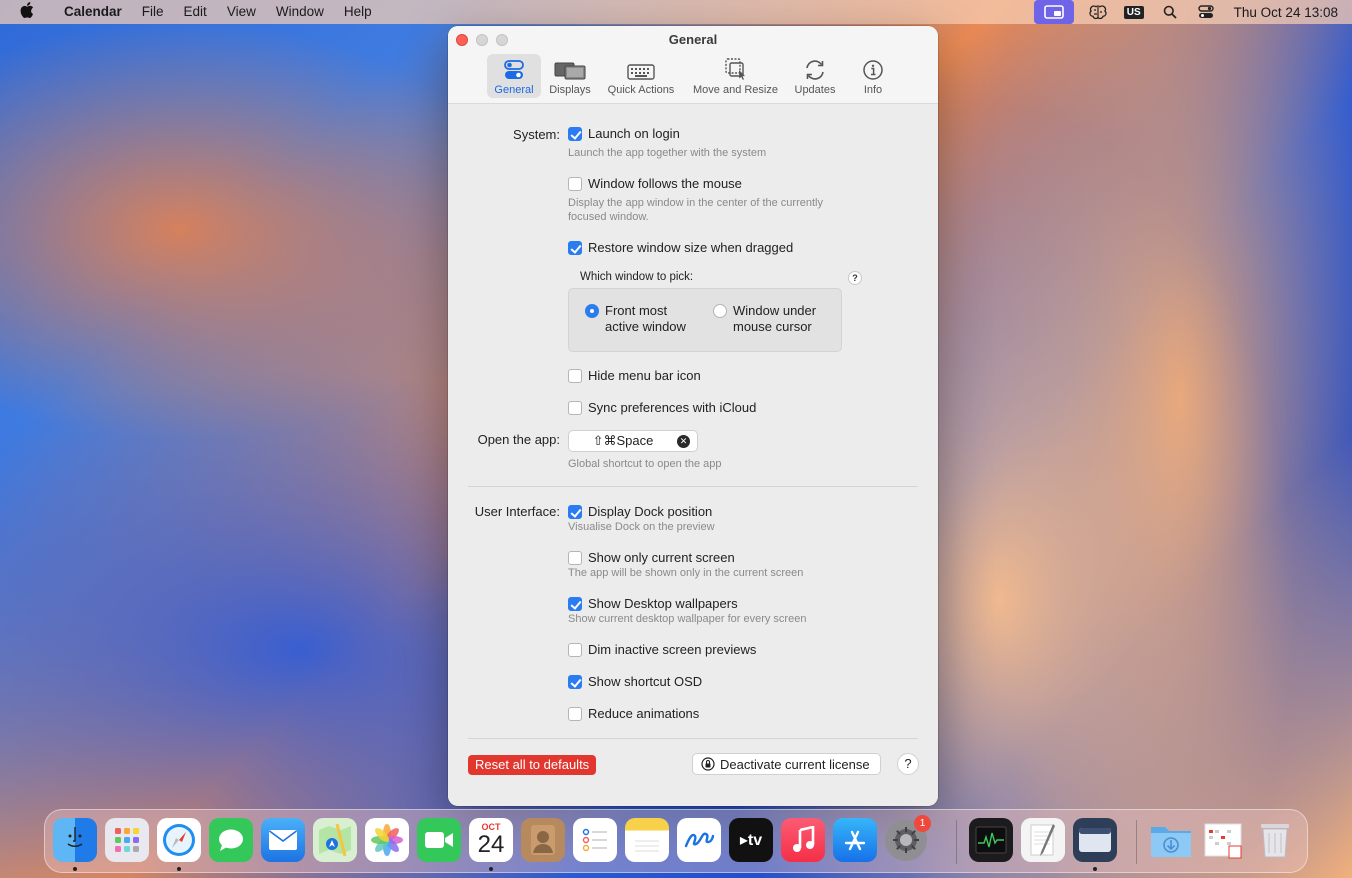 The width and height of the screenshot is (1352, 878). What do you see at coordinates (641, 90) in the screenshot?
I see `tab-quick-actions-label: Quick Actions` at bounding box center [641, 90].